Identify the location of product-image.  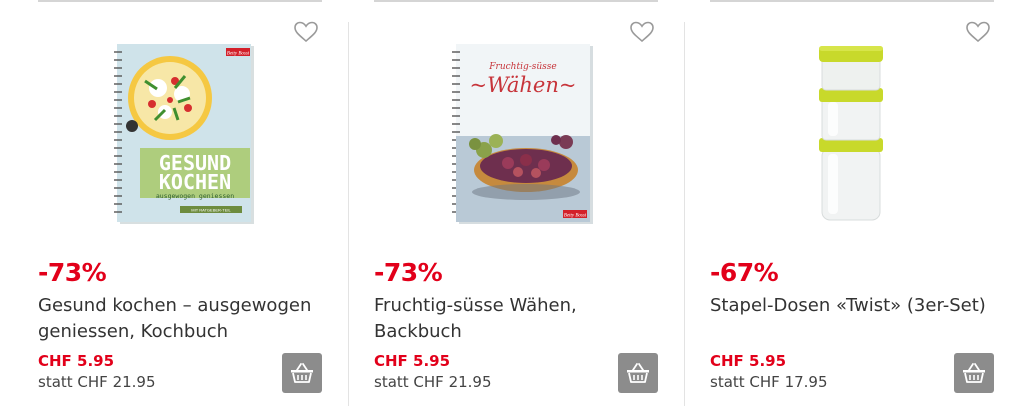
(852, 136).